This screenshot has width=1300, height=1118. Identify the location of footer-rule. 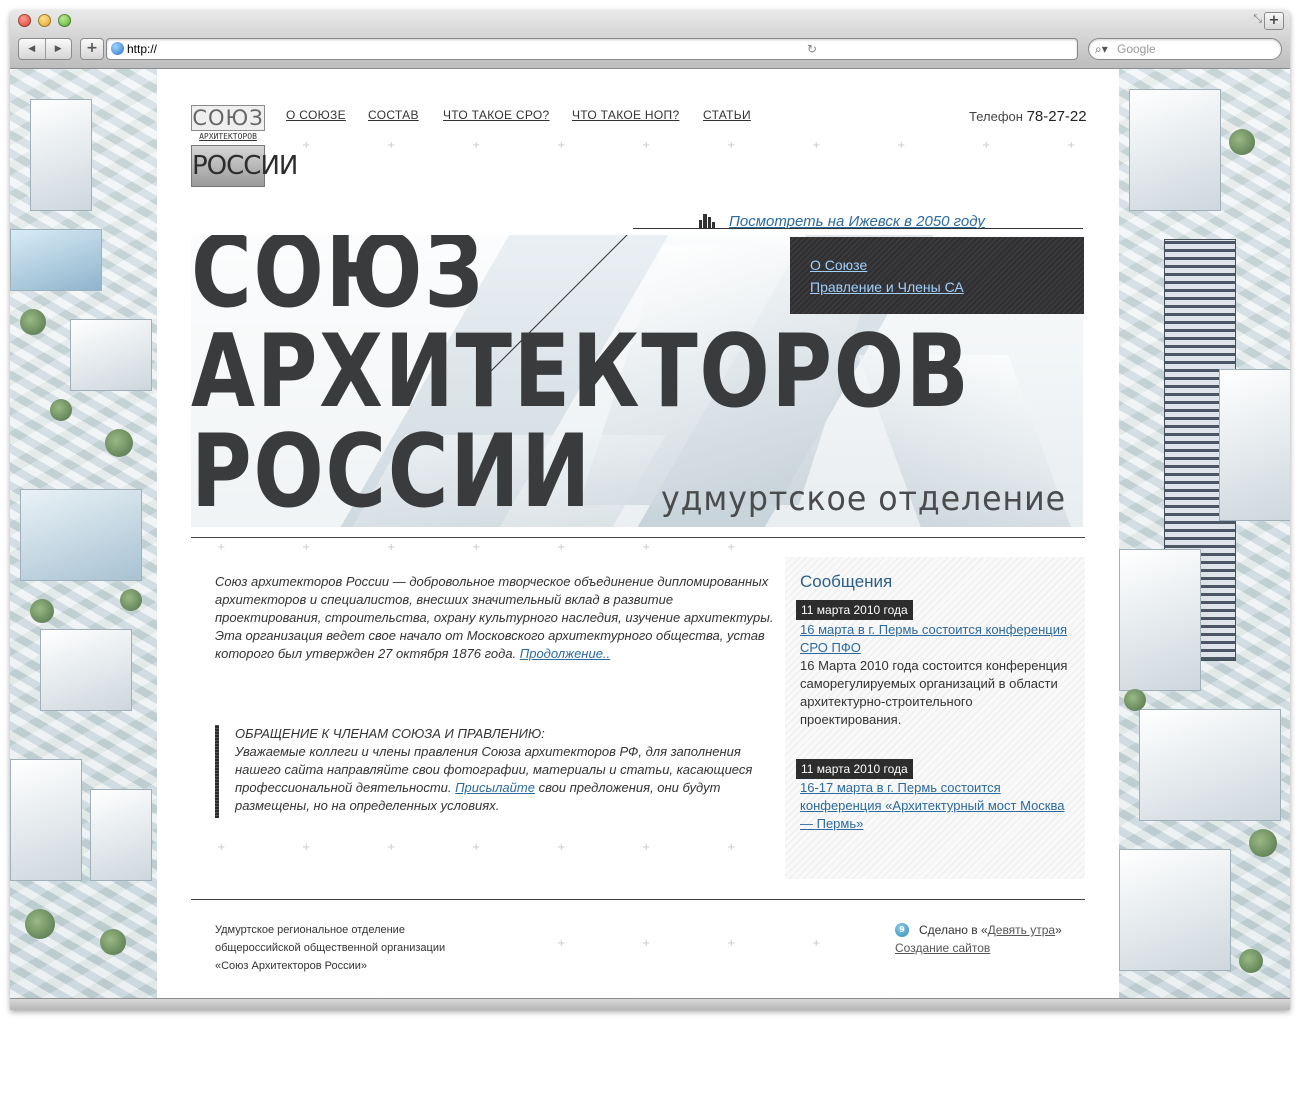
(638, 899).